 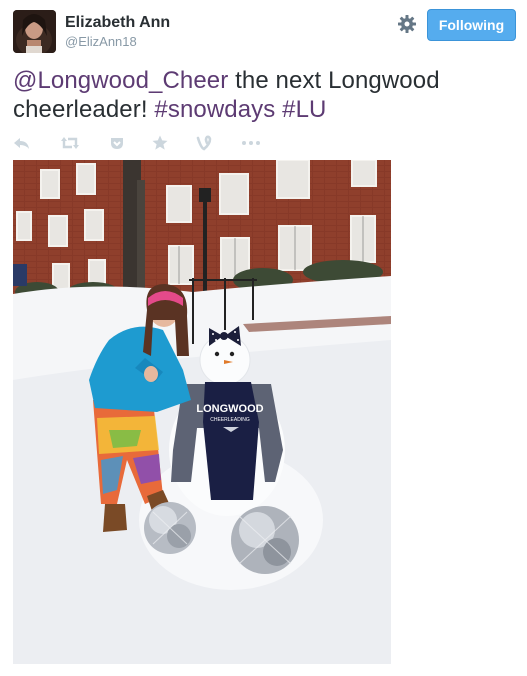 What do you see at coordinates (101, 41) in the screenshot?
I see `user-handle: @ElizAnn18` at bounding box center [101, 41].